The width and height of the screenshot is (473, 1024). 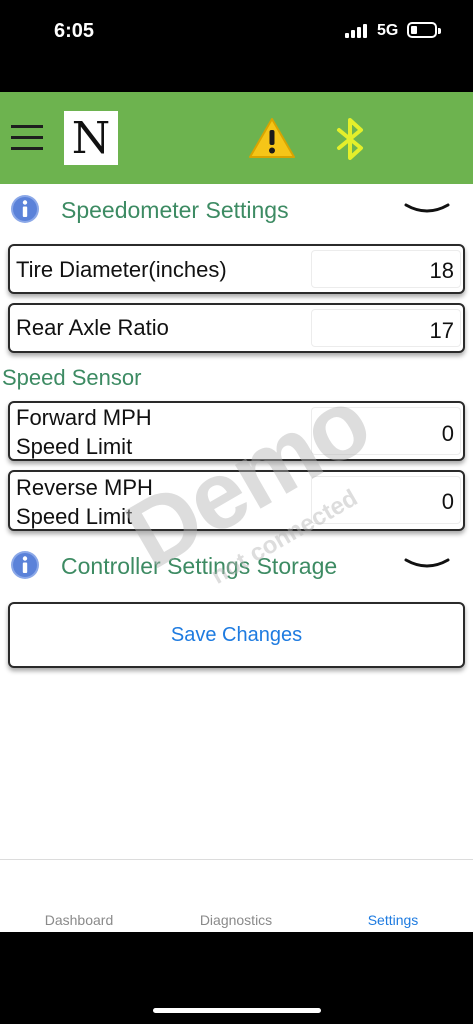 I want to click on warning-icon, so click(x=272, y=138).